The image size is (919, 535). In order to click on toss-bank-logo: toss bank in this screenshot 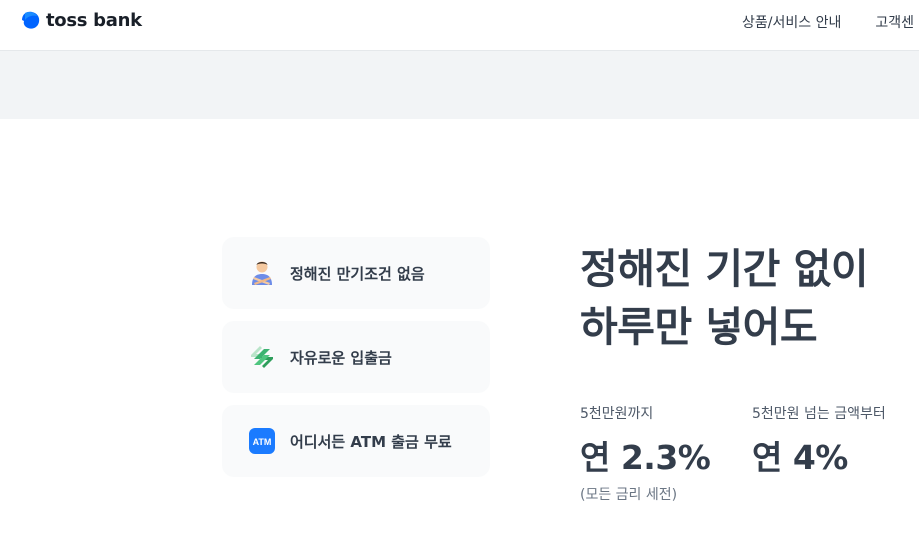, I will do `click(81, 20)`.